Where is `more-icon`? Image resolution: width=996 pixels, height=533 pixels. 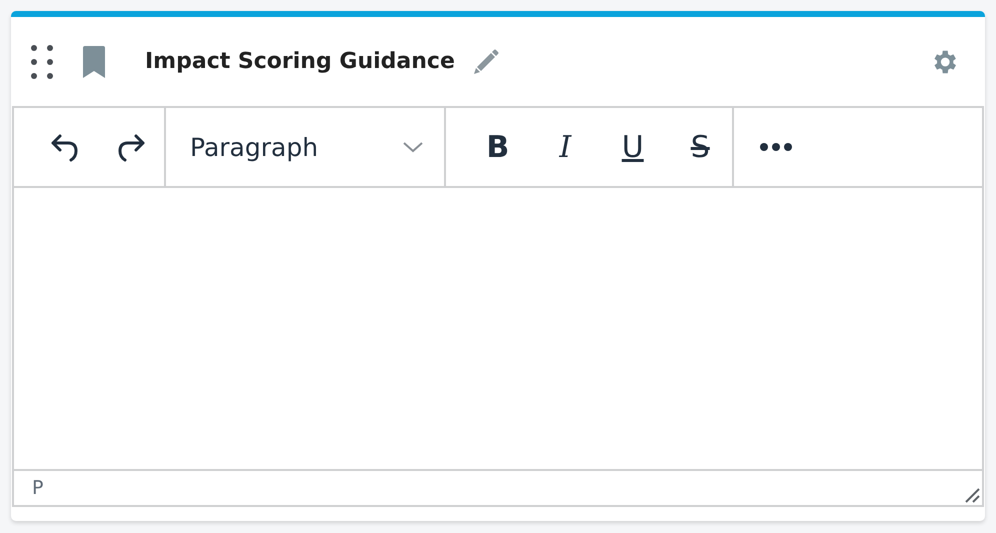
more-icon is located at coordinates (776, 147).